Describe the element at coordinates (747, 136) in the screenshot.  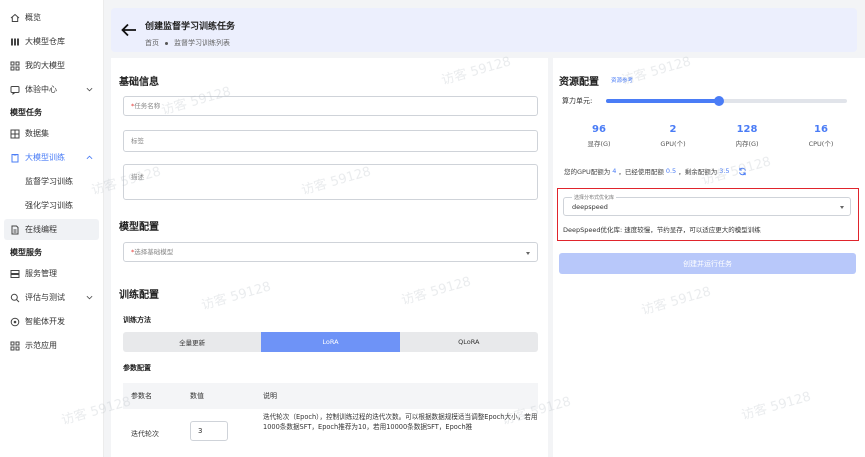
I see `stat-memory: 128 内存(G)` at that location.